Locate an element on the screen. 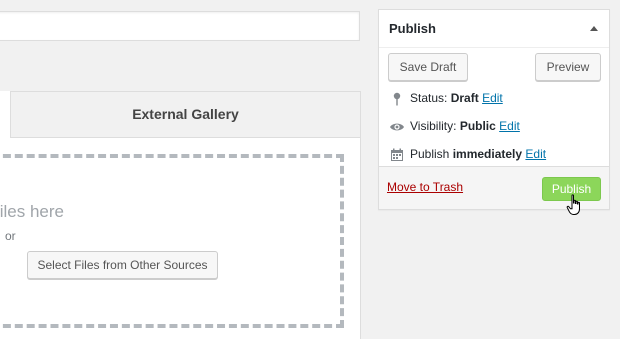 The height and width of the screenshot is (339, 620). gallery-tab-strip: External Gallery is located at coordinates (180, 114).